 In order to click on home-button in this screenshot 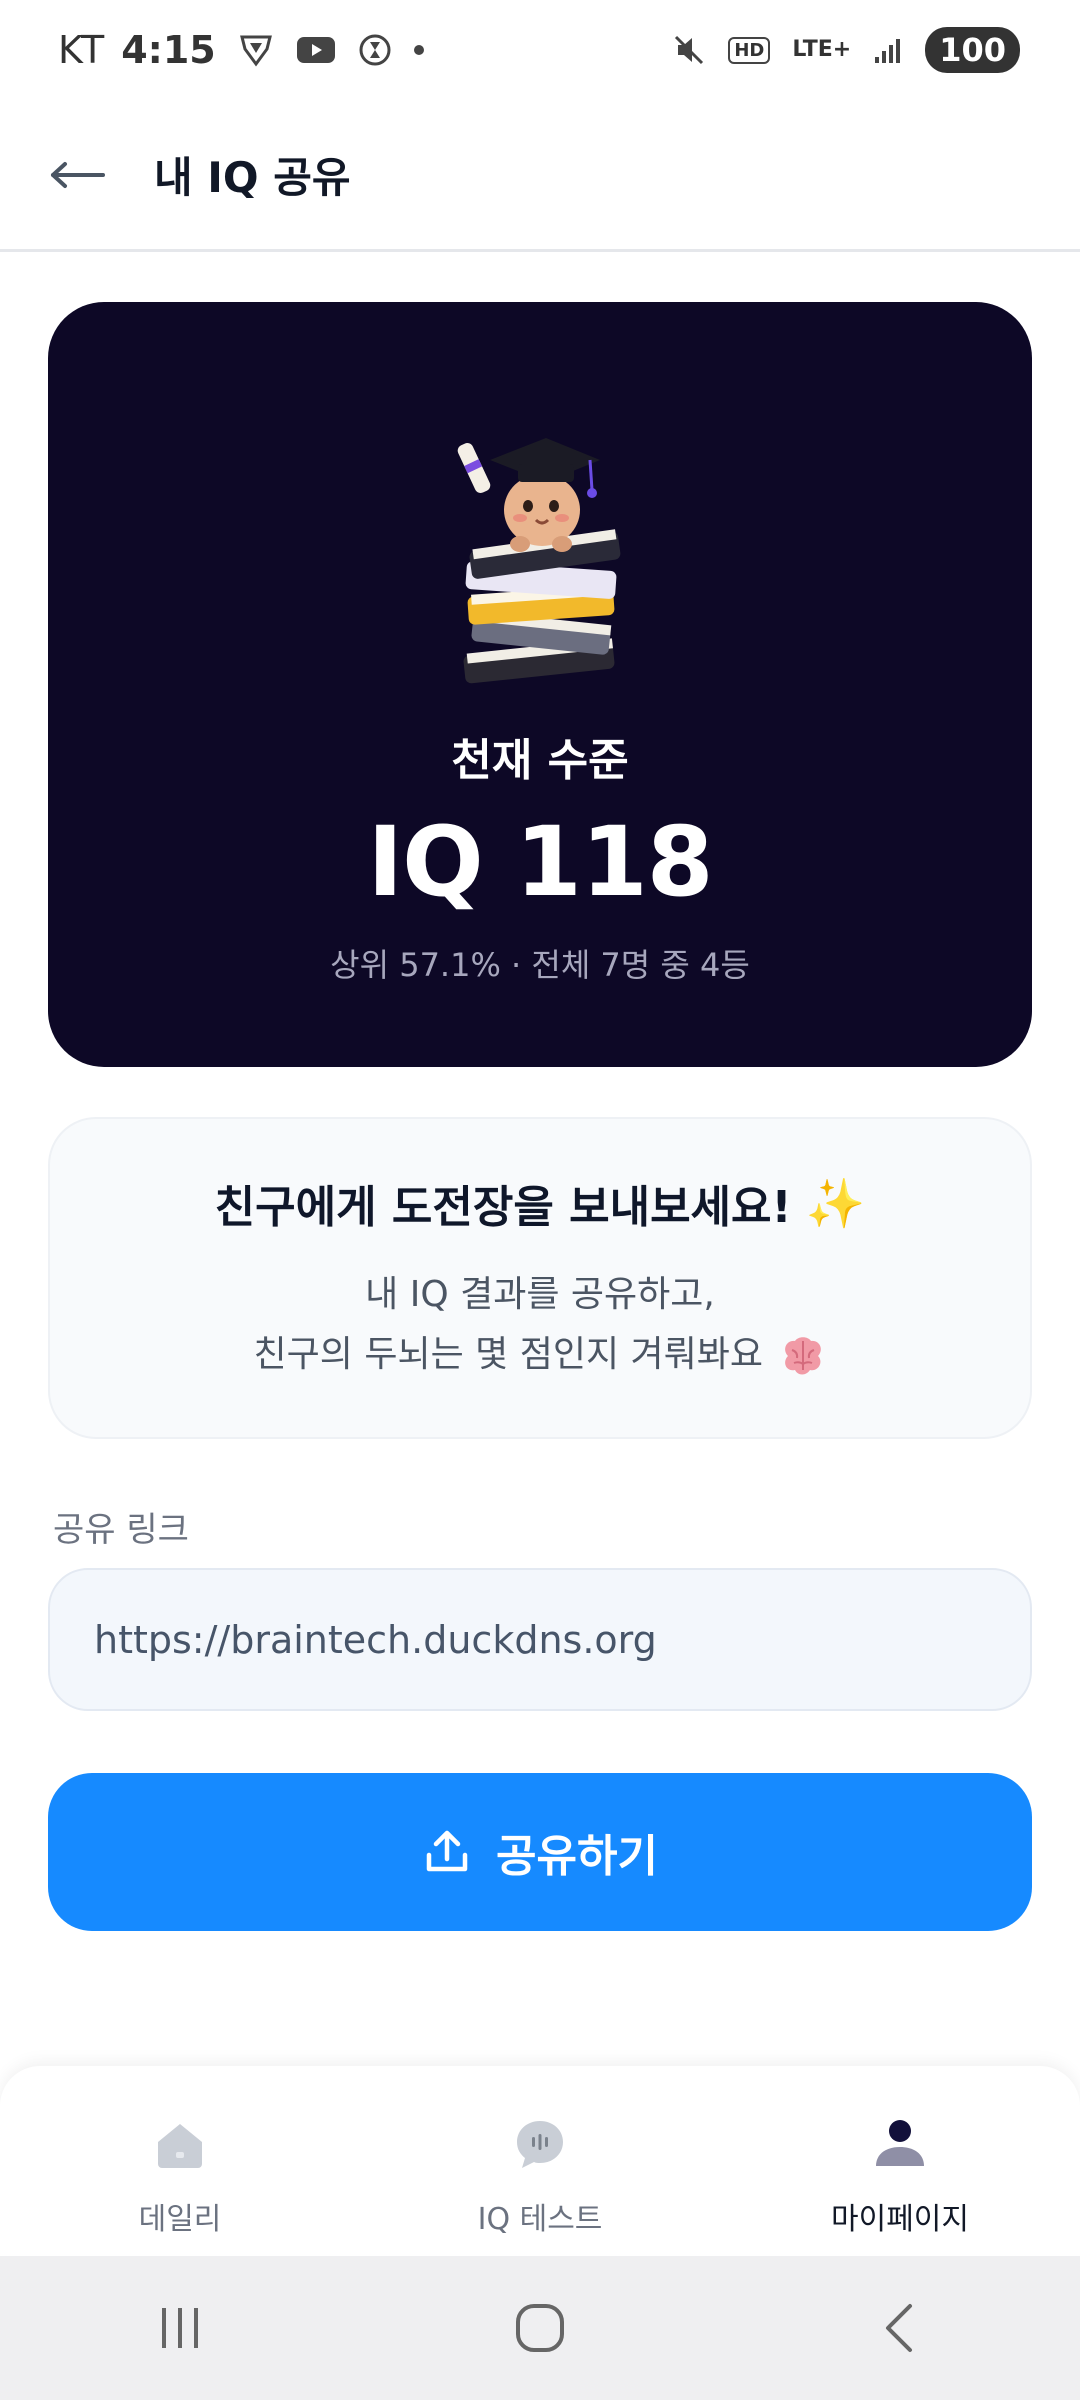, I will do `click(540, 2328)`.